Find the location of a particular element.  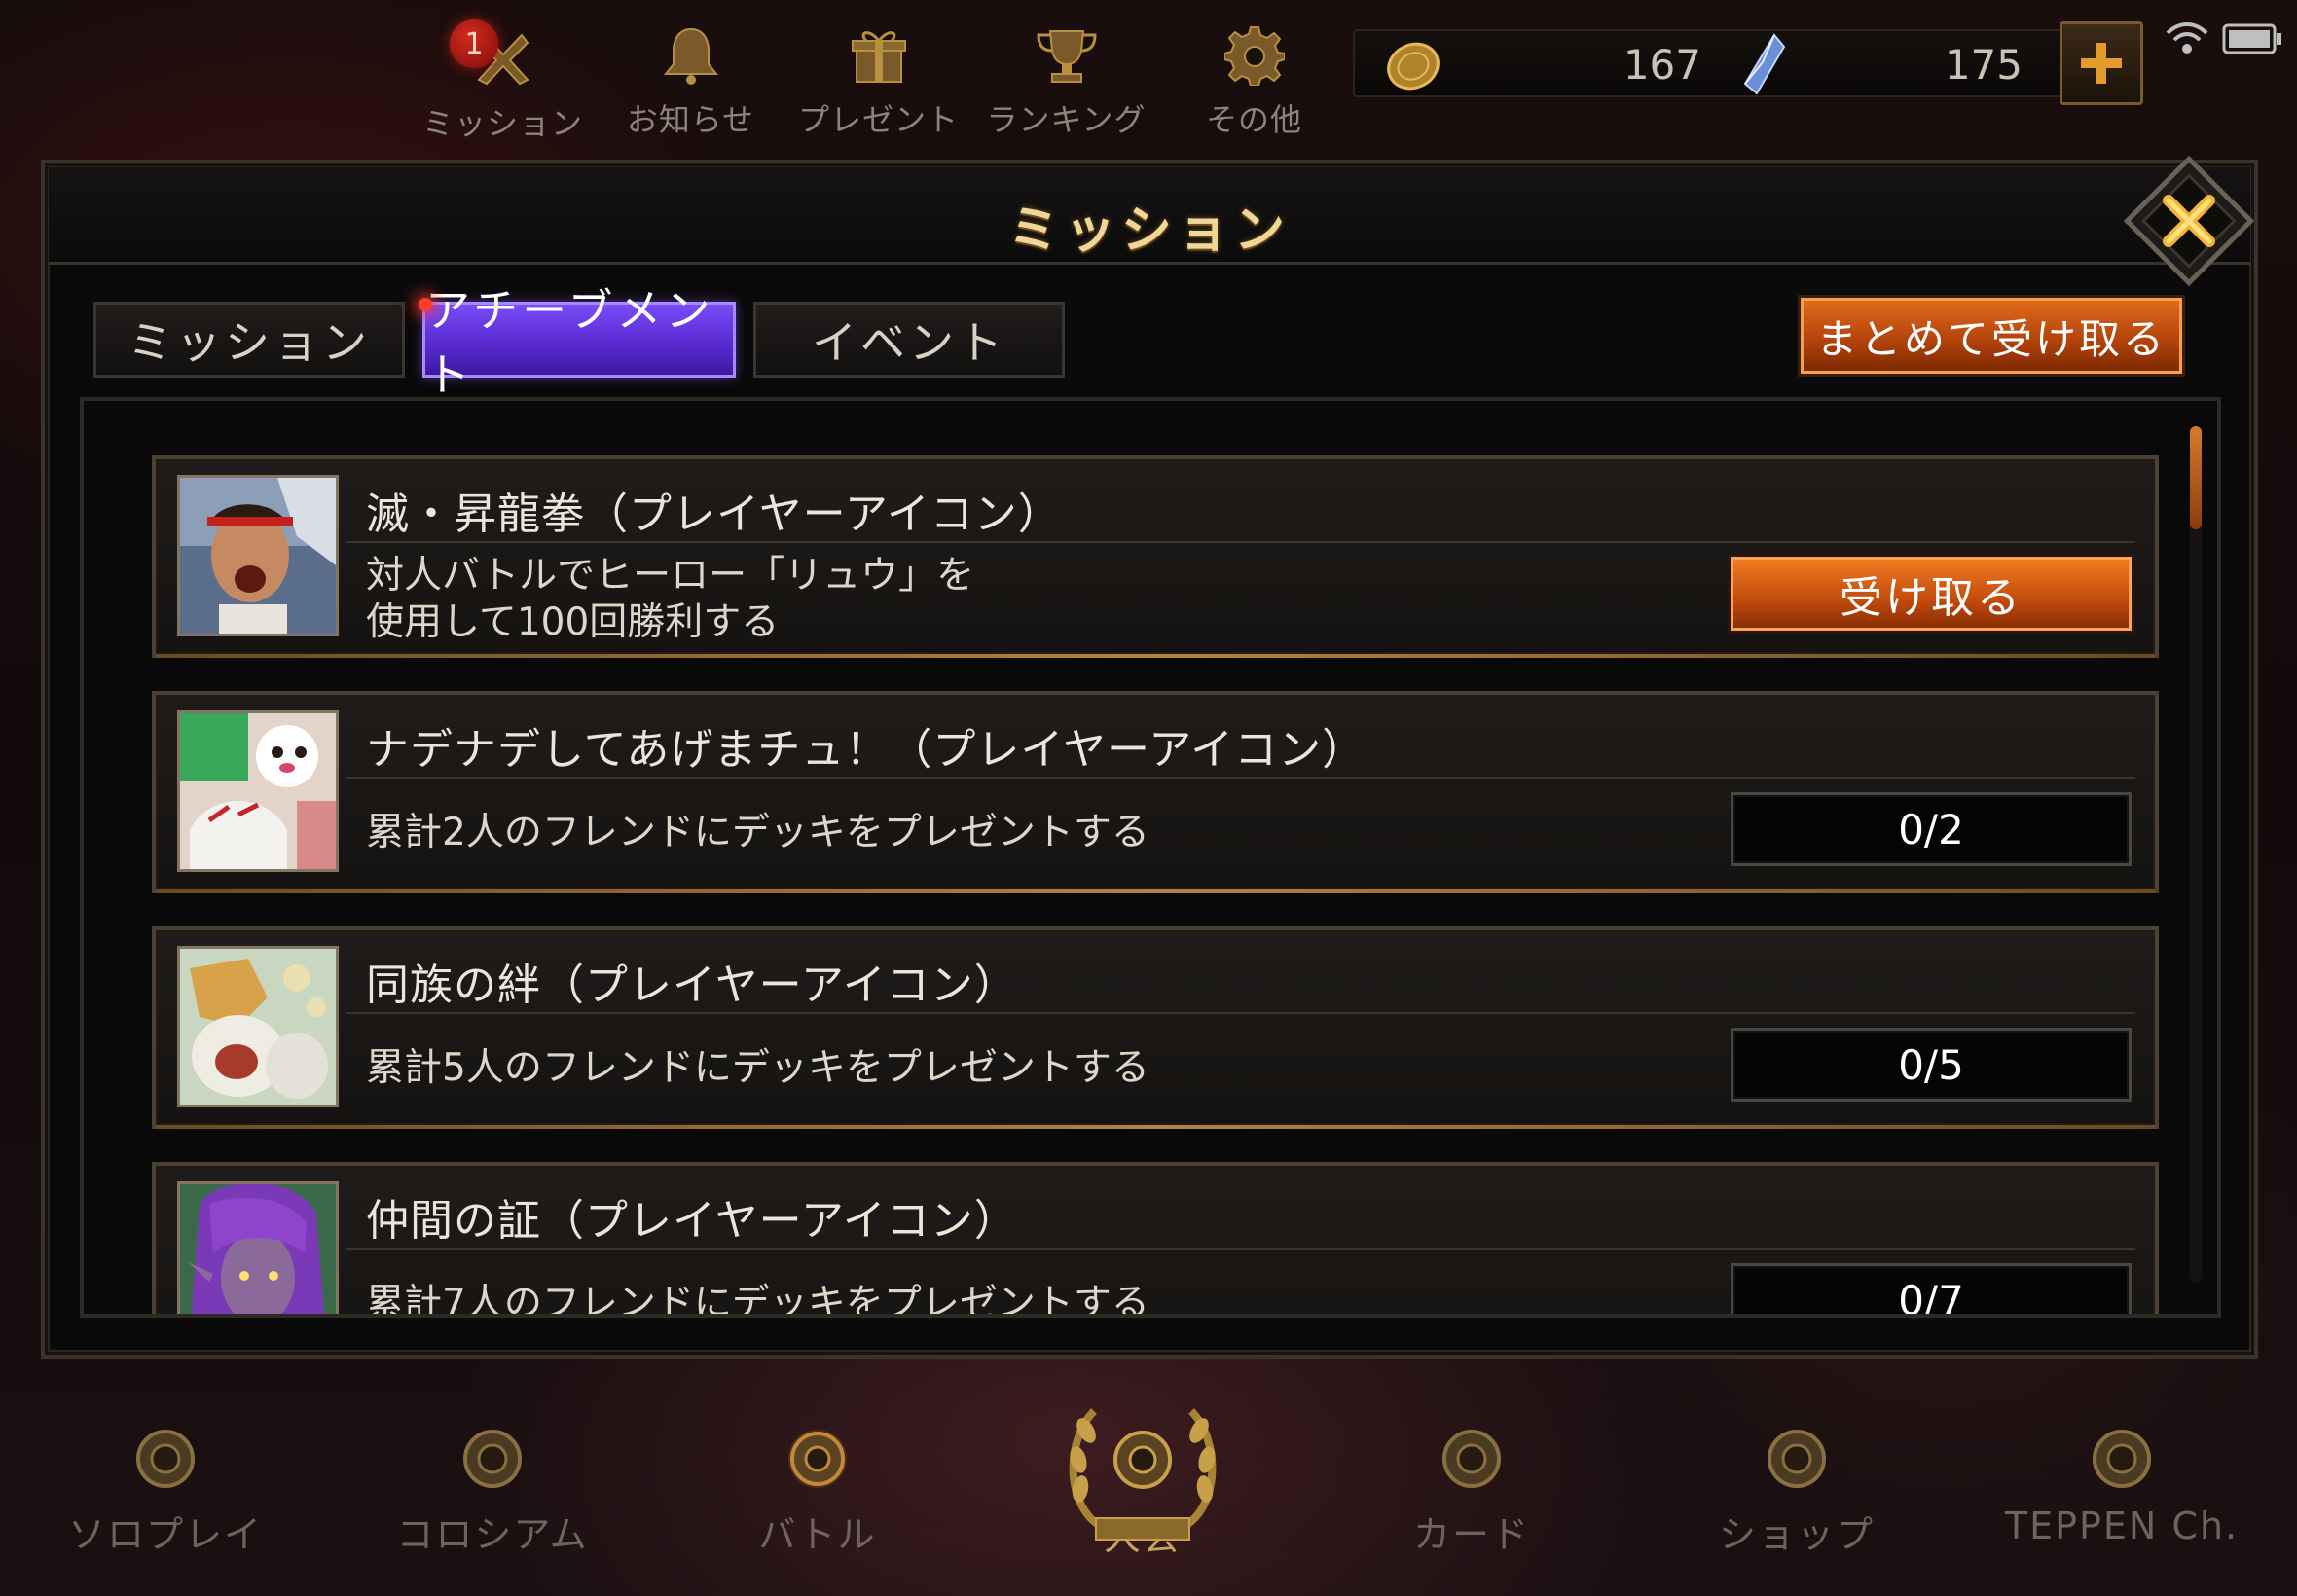

bottom-nav: ソロプレイ コロシアム バトル カード ショップ TEPPEN Ch. is located at coordinates (1148, 1494).